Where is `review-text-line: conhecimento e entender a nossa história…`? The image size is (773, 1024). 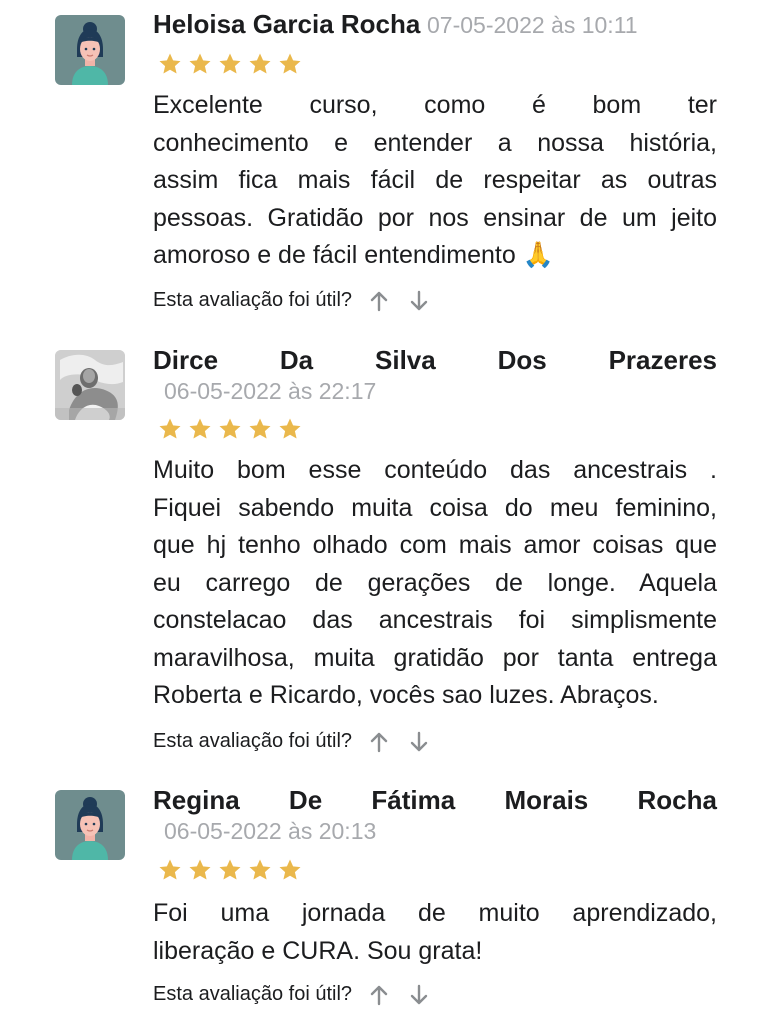 review-text-line: conhecimento e entender a nossa história… is located at coordinates (435, 142).